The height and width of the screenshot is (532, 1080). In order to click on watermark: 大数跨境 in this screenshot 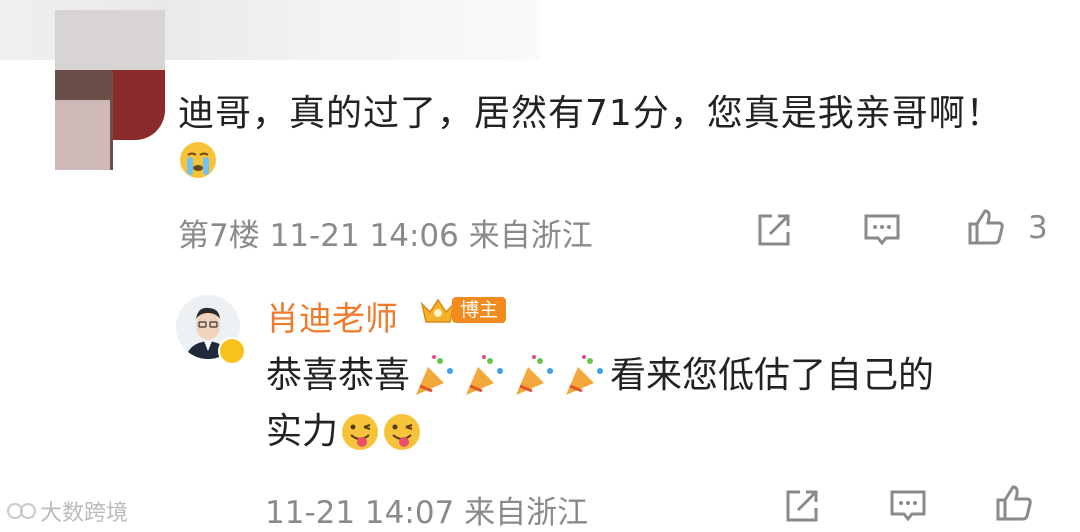, I will do `click(67, 511)`.